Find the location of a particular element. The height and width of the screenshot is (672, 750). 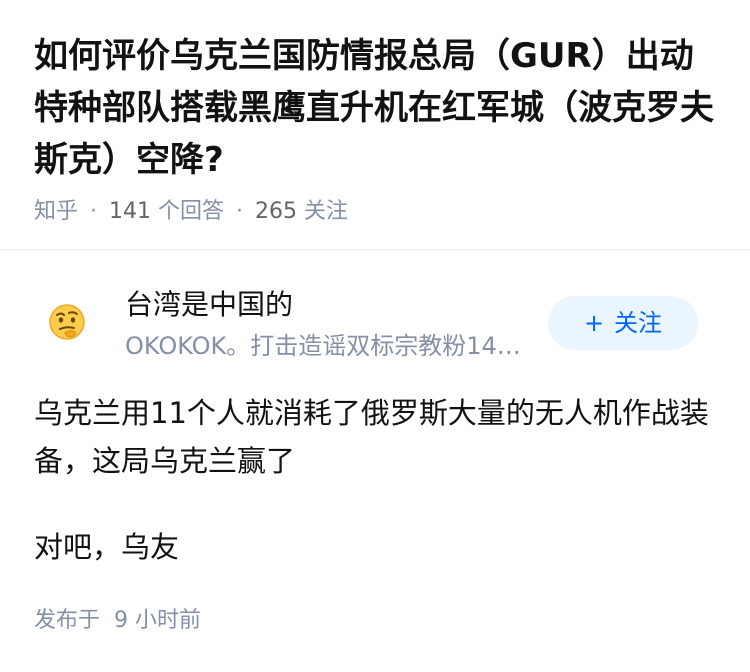

answer-paragraph: 乌克兰用11个人就消耗了俄罗斯大量的无人机作战装备，这局乌克兰赢了 is located at coordinates (371, 437).